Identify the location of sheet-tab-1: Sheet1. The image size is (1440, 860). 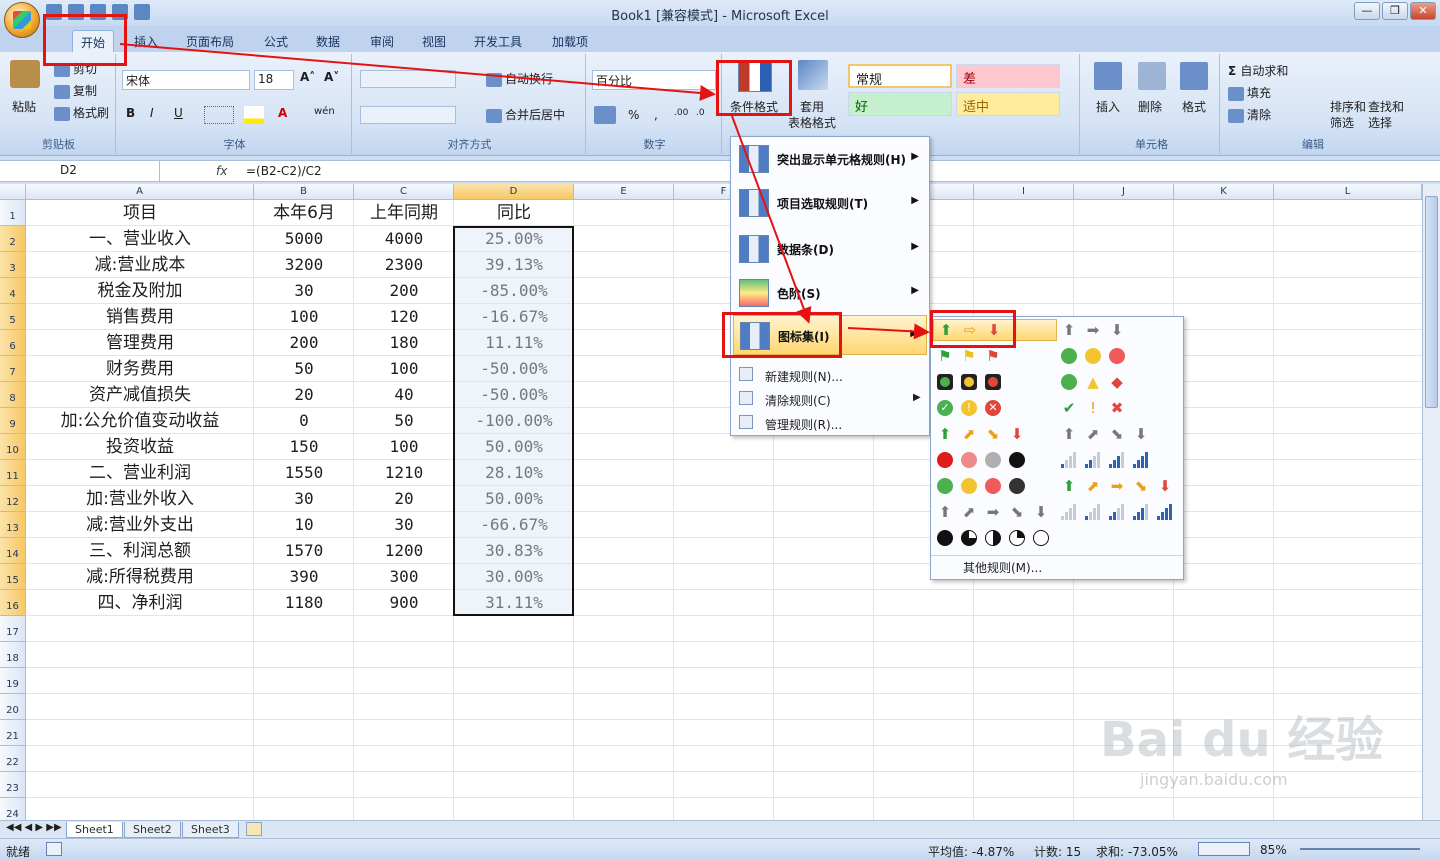
(94, 830).